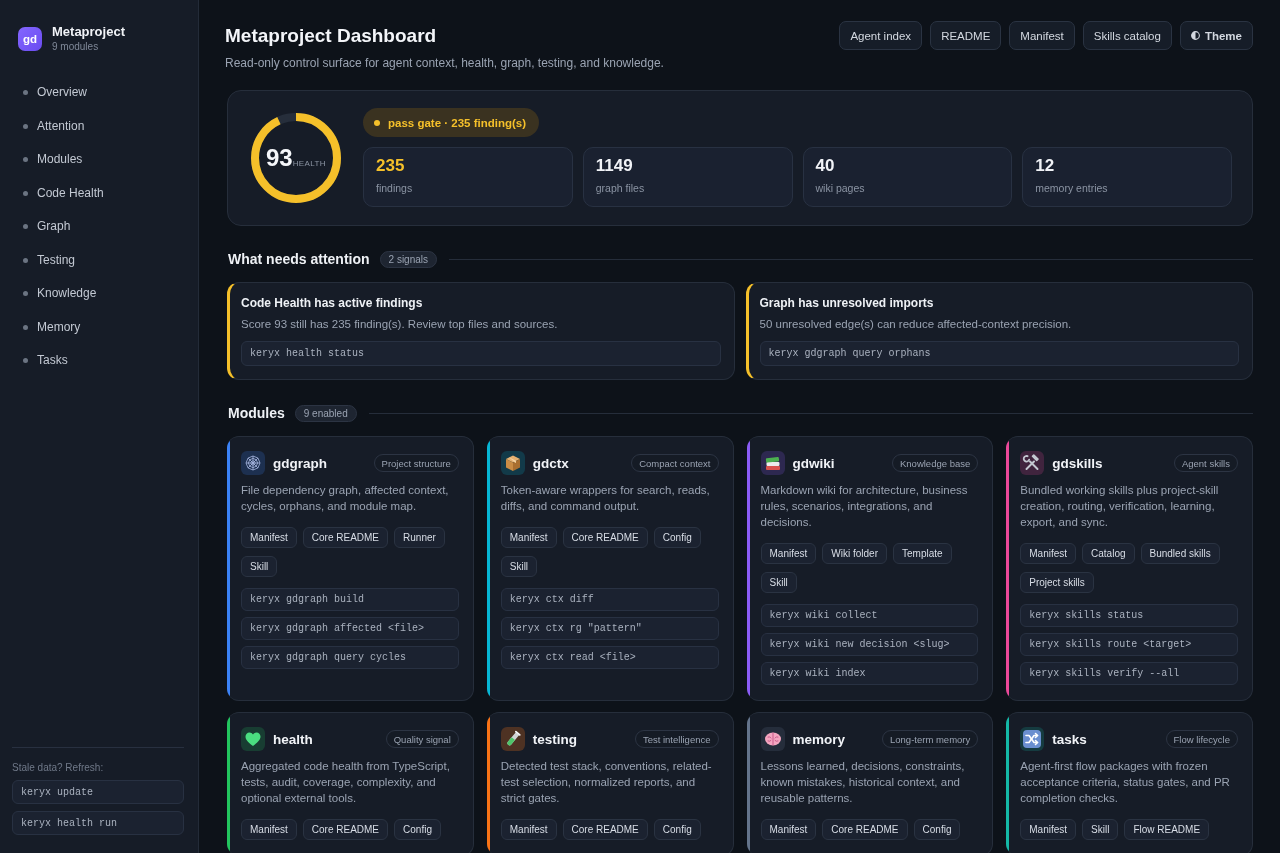 Image resolution: width=1280 pixels, height=853 pixels. Describe the element at coordinates (299, 259) in the screenshot. I see `section-title: What needs attention` at that location.